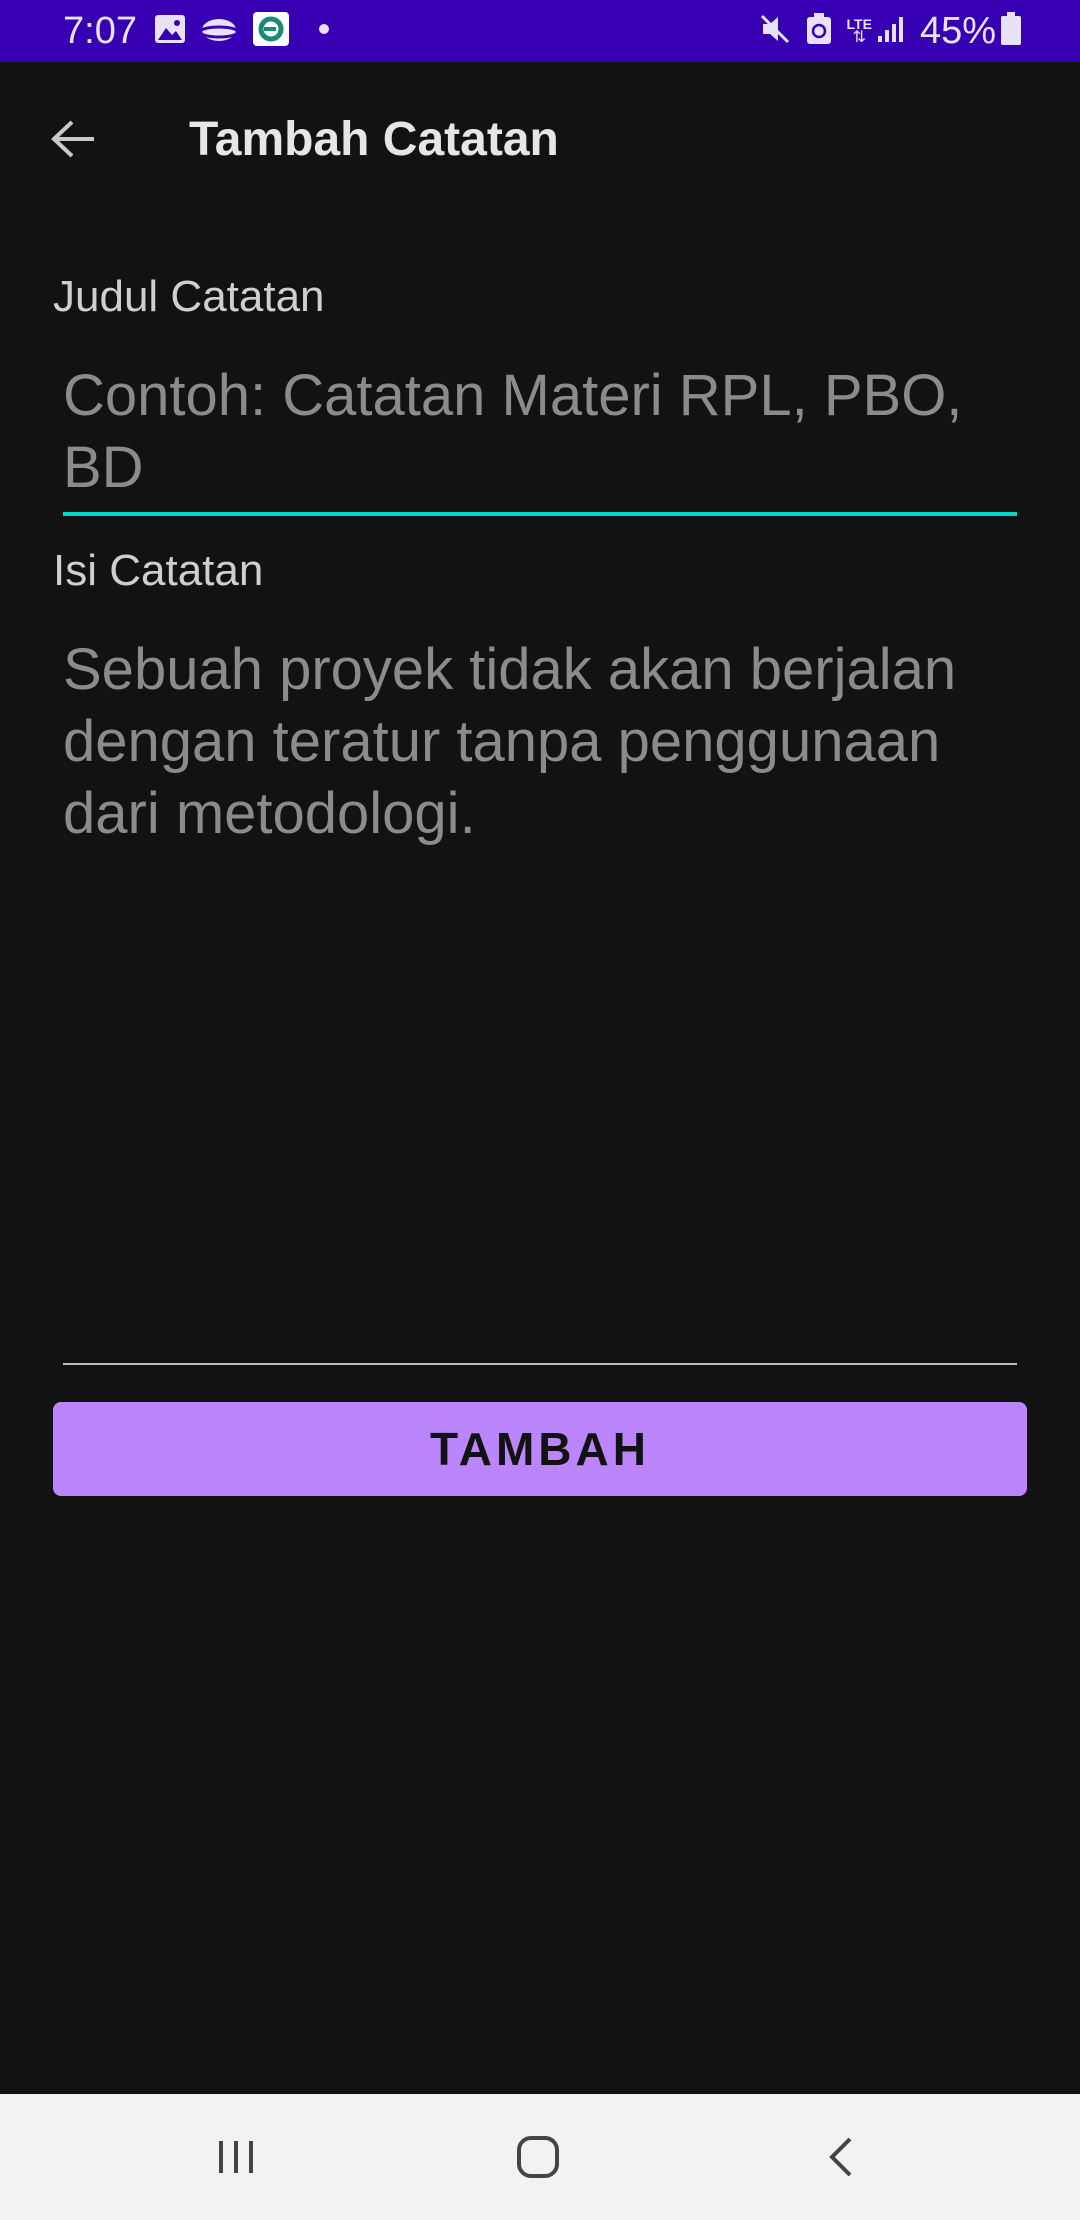 The width and height of the screenshot is (1080, 2220). I want to click on back-button, so click(73, 139).